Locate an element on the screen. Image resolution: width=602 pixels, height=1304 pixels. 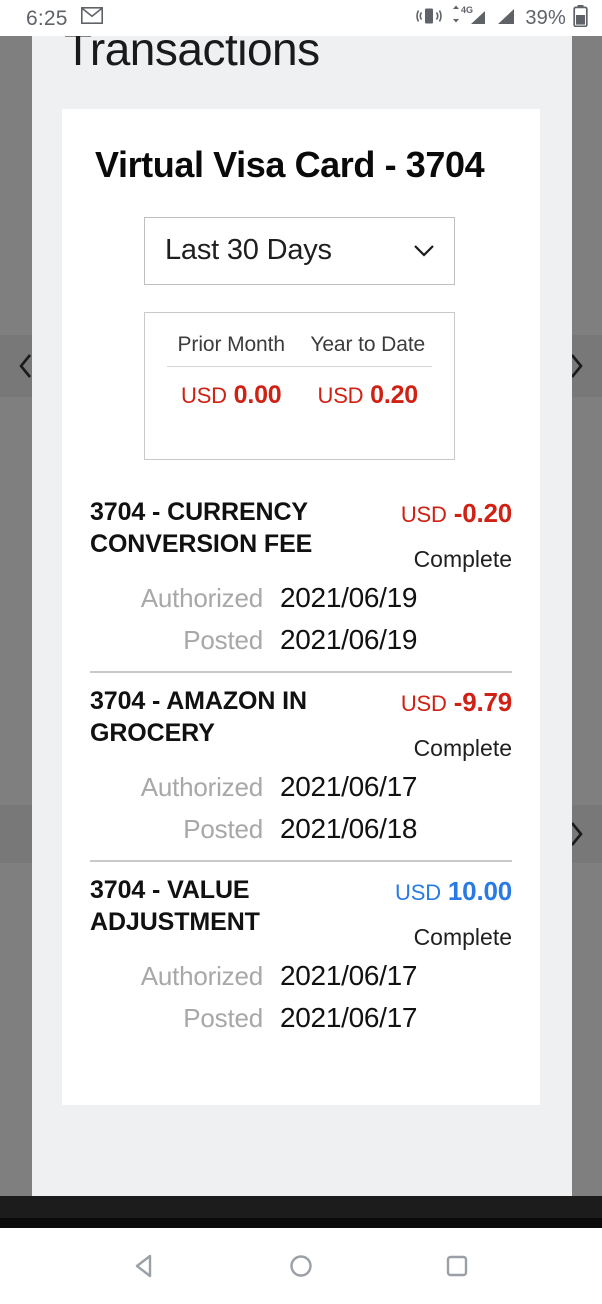
transaction-amount: USD -0.20 is located at coordinates (433, 513).